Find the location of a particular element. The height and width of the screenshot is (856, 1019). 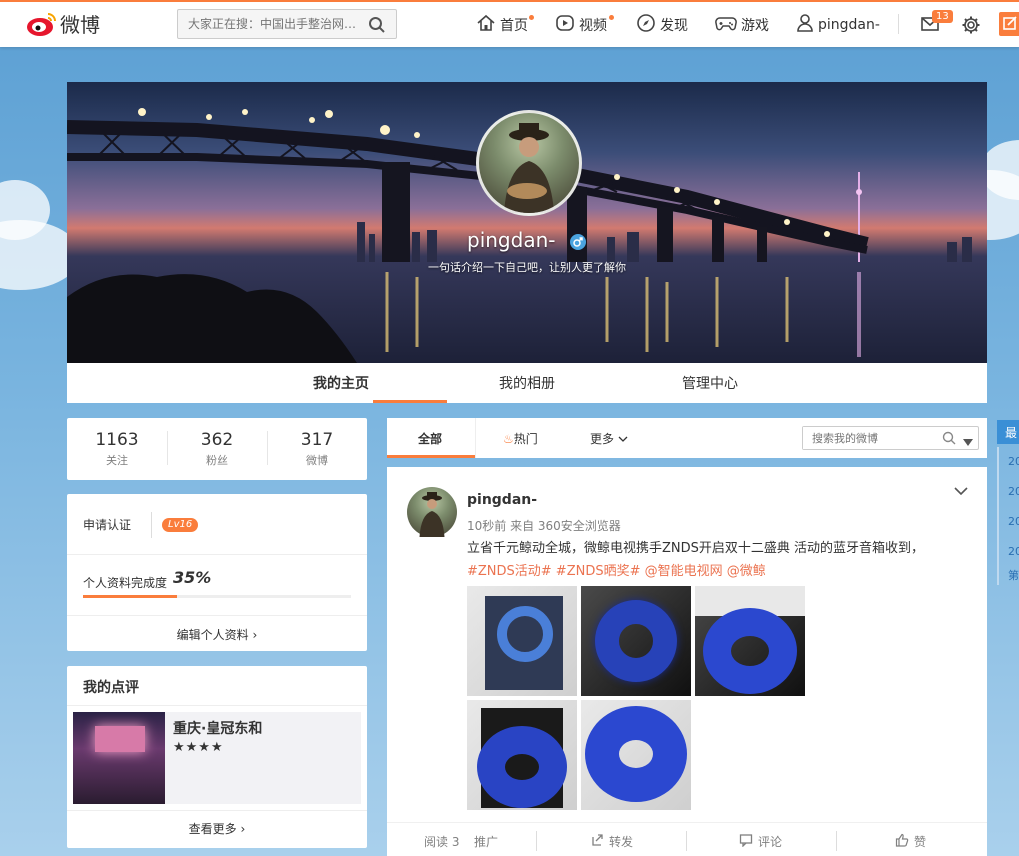

profile-avatar is located at coordinates (529, 163).